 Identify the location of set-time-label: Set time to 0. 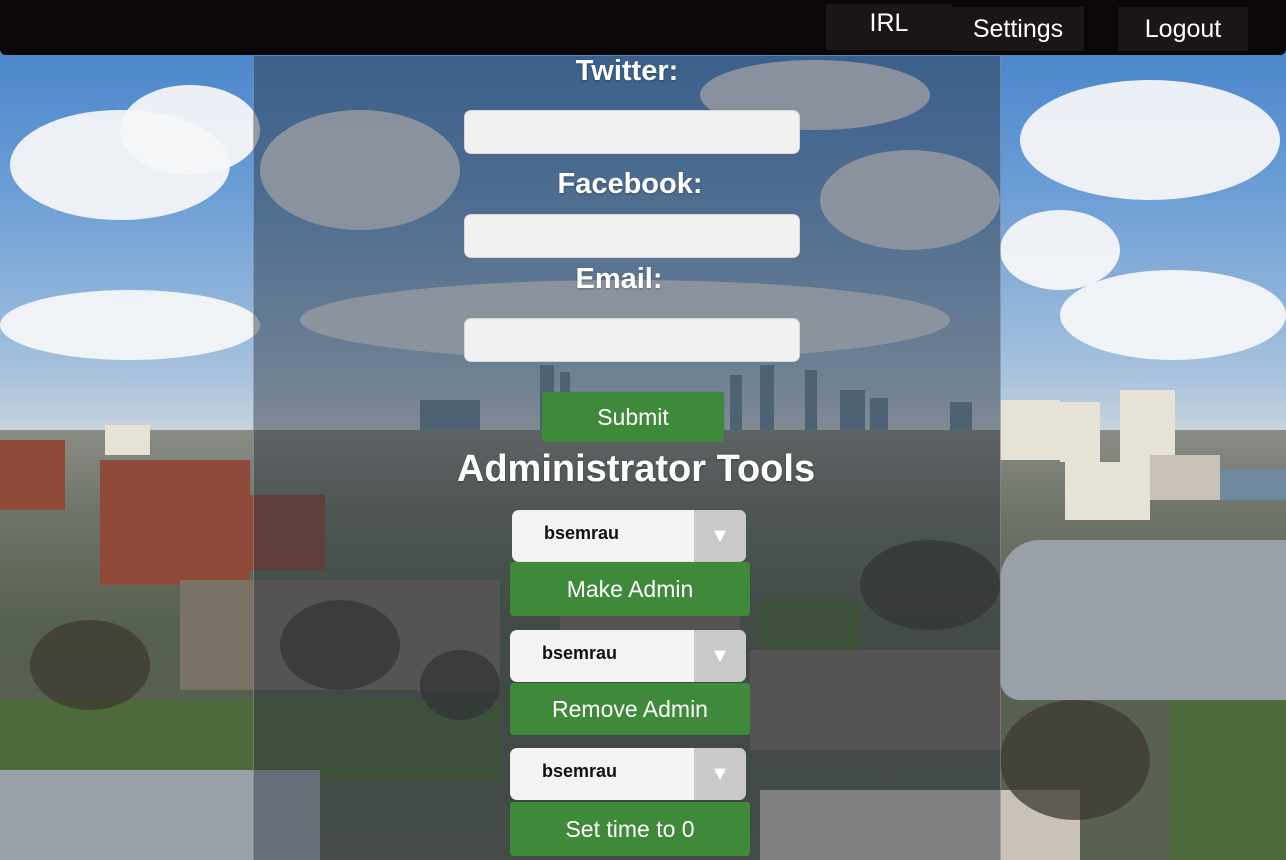
(630, 828).